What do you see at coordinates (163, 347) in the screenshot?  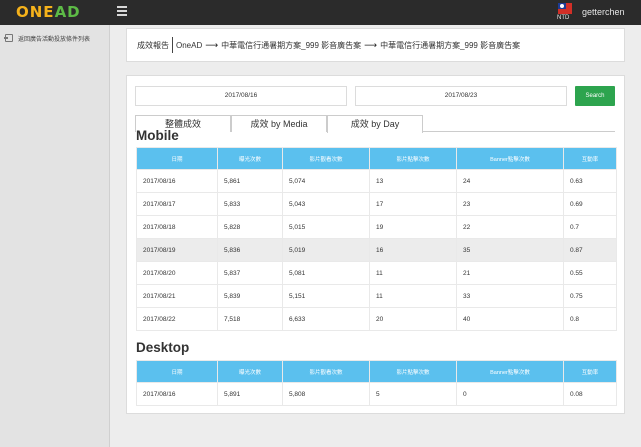 I see `section-title-desktop: Desktop` at bounding box center [163, 347].